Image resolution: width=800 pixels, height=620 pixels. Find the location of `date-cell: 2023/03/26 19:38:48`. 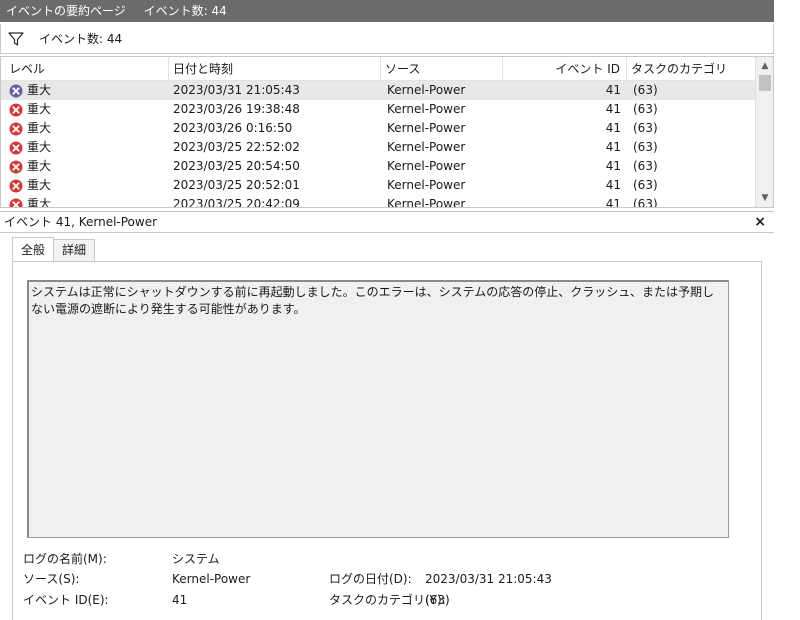

date-cell: 2023/03/26 19:38:48 is located at coordinates (236, 109).